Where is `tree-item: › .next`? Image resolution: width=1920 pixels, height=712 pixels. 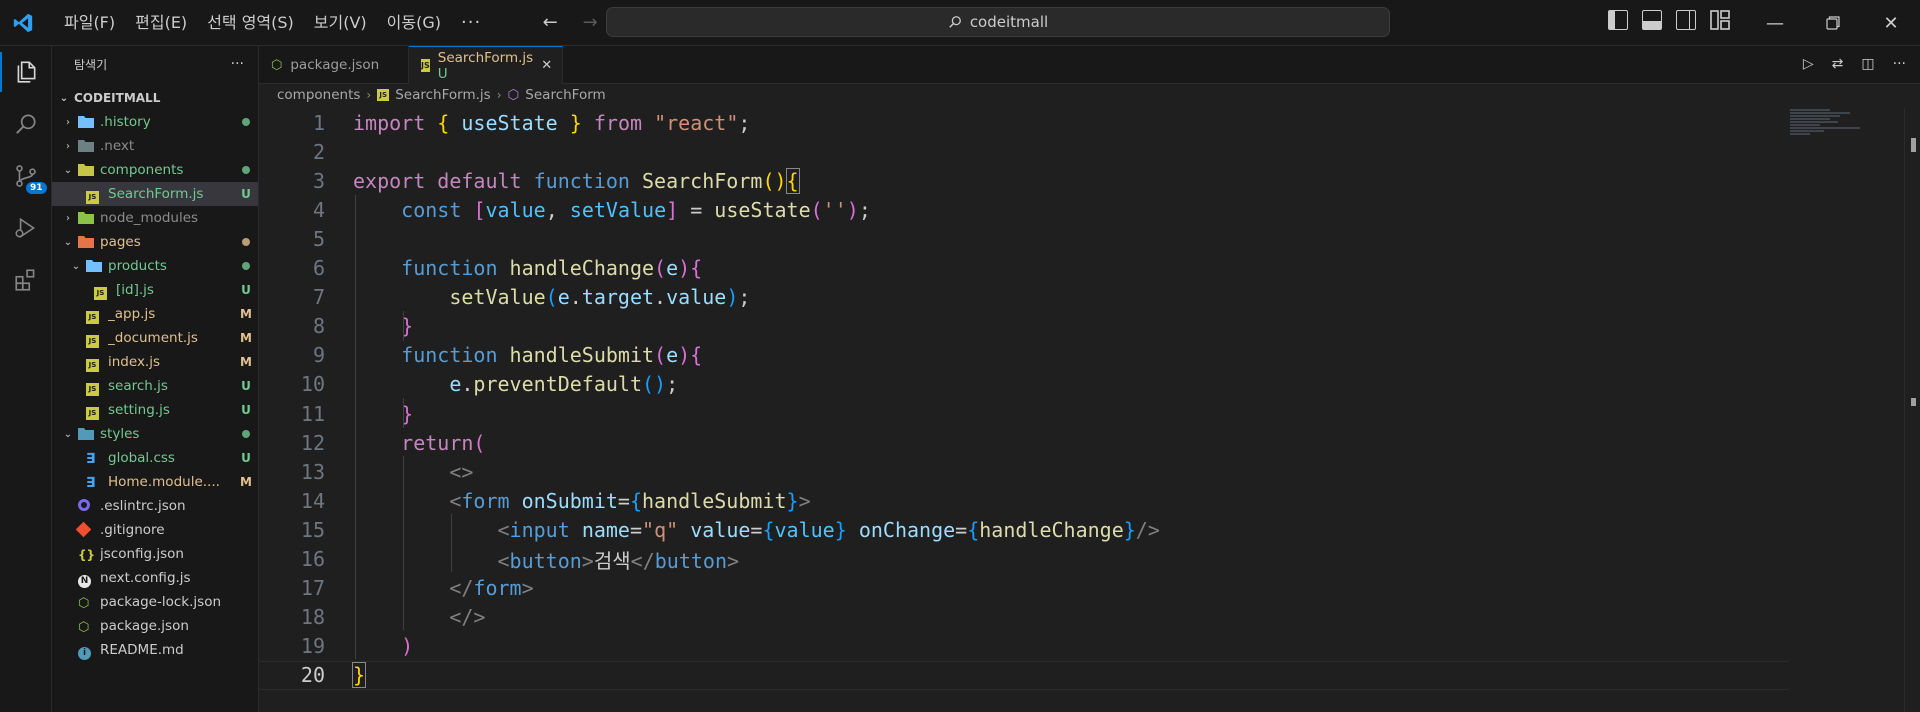
tree-item: › .next is located at coordinates (155, 146).